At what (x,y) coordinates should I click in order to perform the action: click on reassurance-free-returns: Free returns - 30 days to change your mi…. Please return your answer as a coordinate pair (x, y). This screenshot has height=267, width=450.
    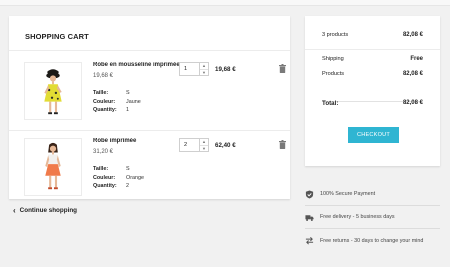
    Looking at the image, I should click on (372, 240).